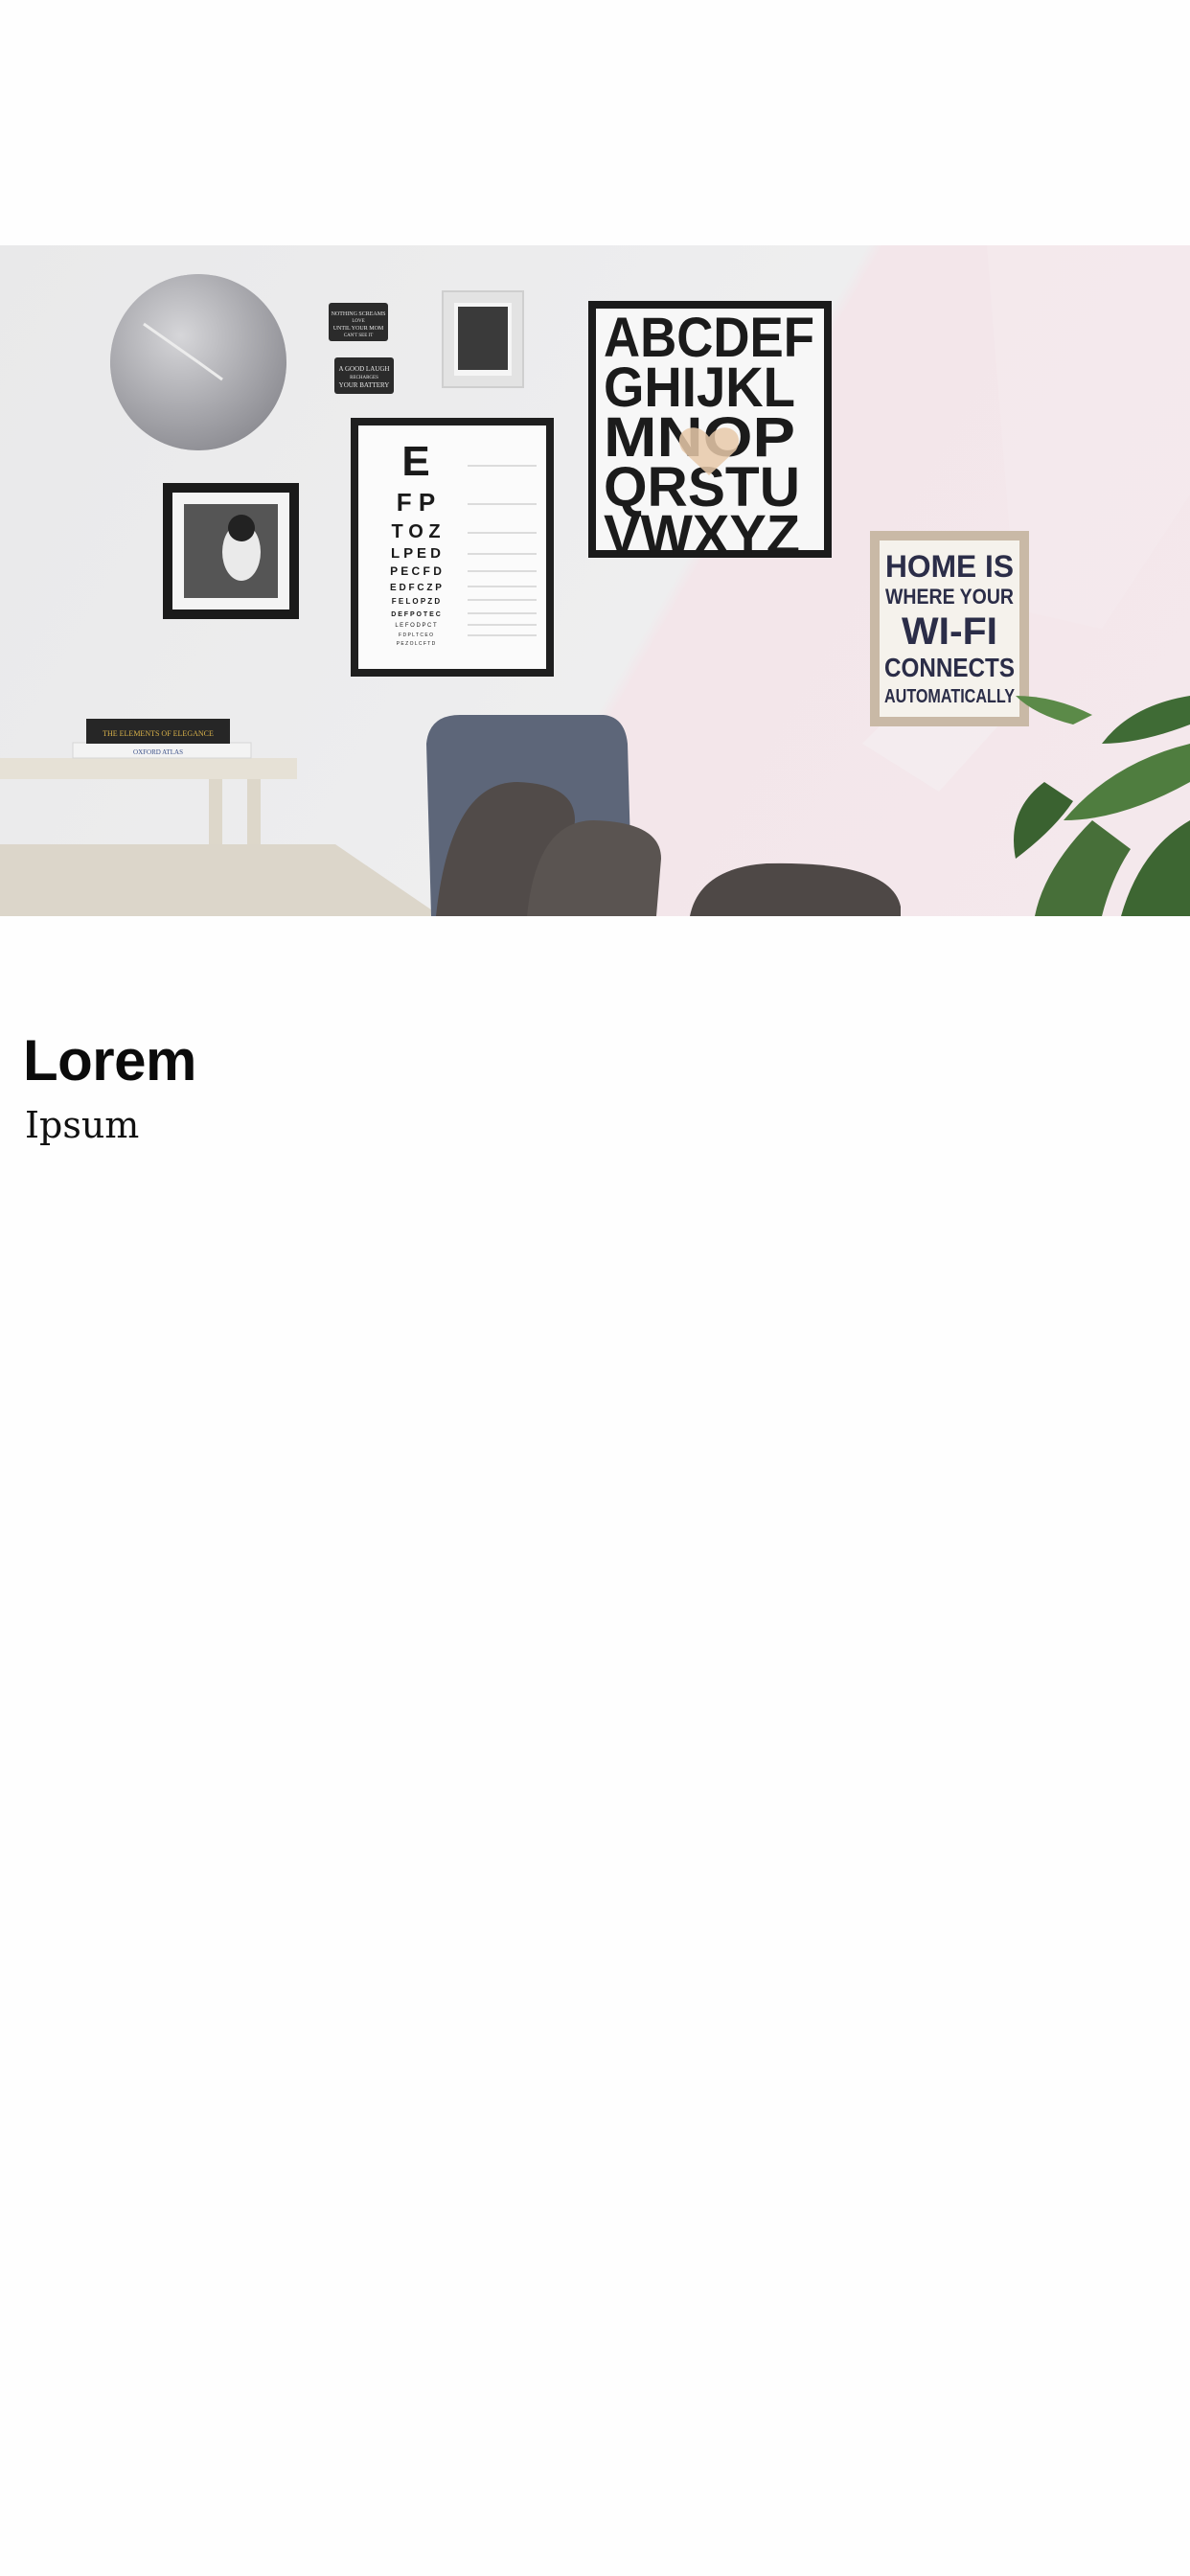 The image size is (1190, 2576). I want to click on eye-chart-row-2: F P, so click(416, 502).